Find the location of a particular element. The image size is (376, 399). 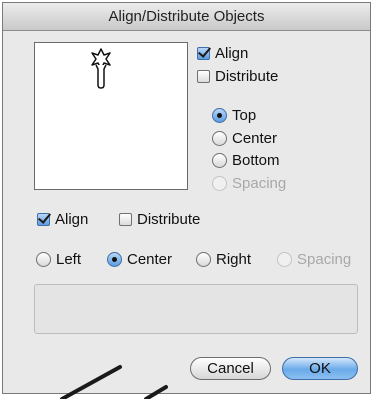

radio-horizontal-center-label: Center is located at coordinates (150, 259).